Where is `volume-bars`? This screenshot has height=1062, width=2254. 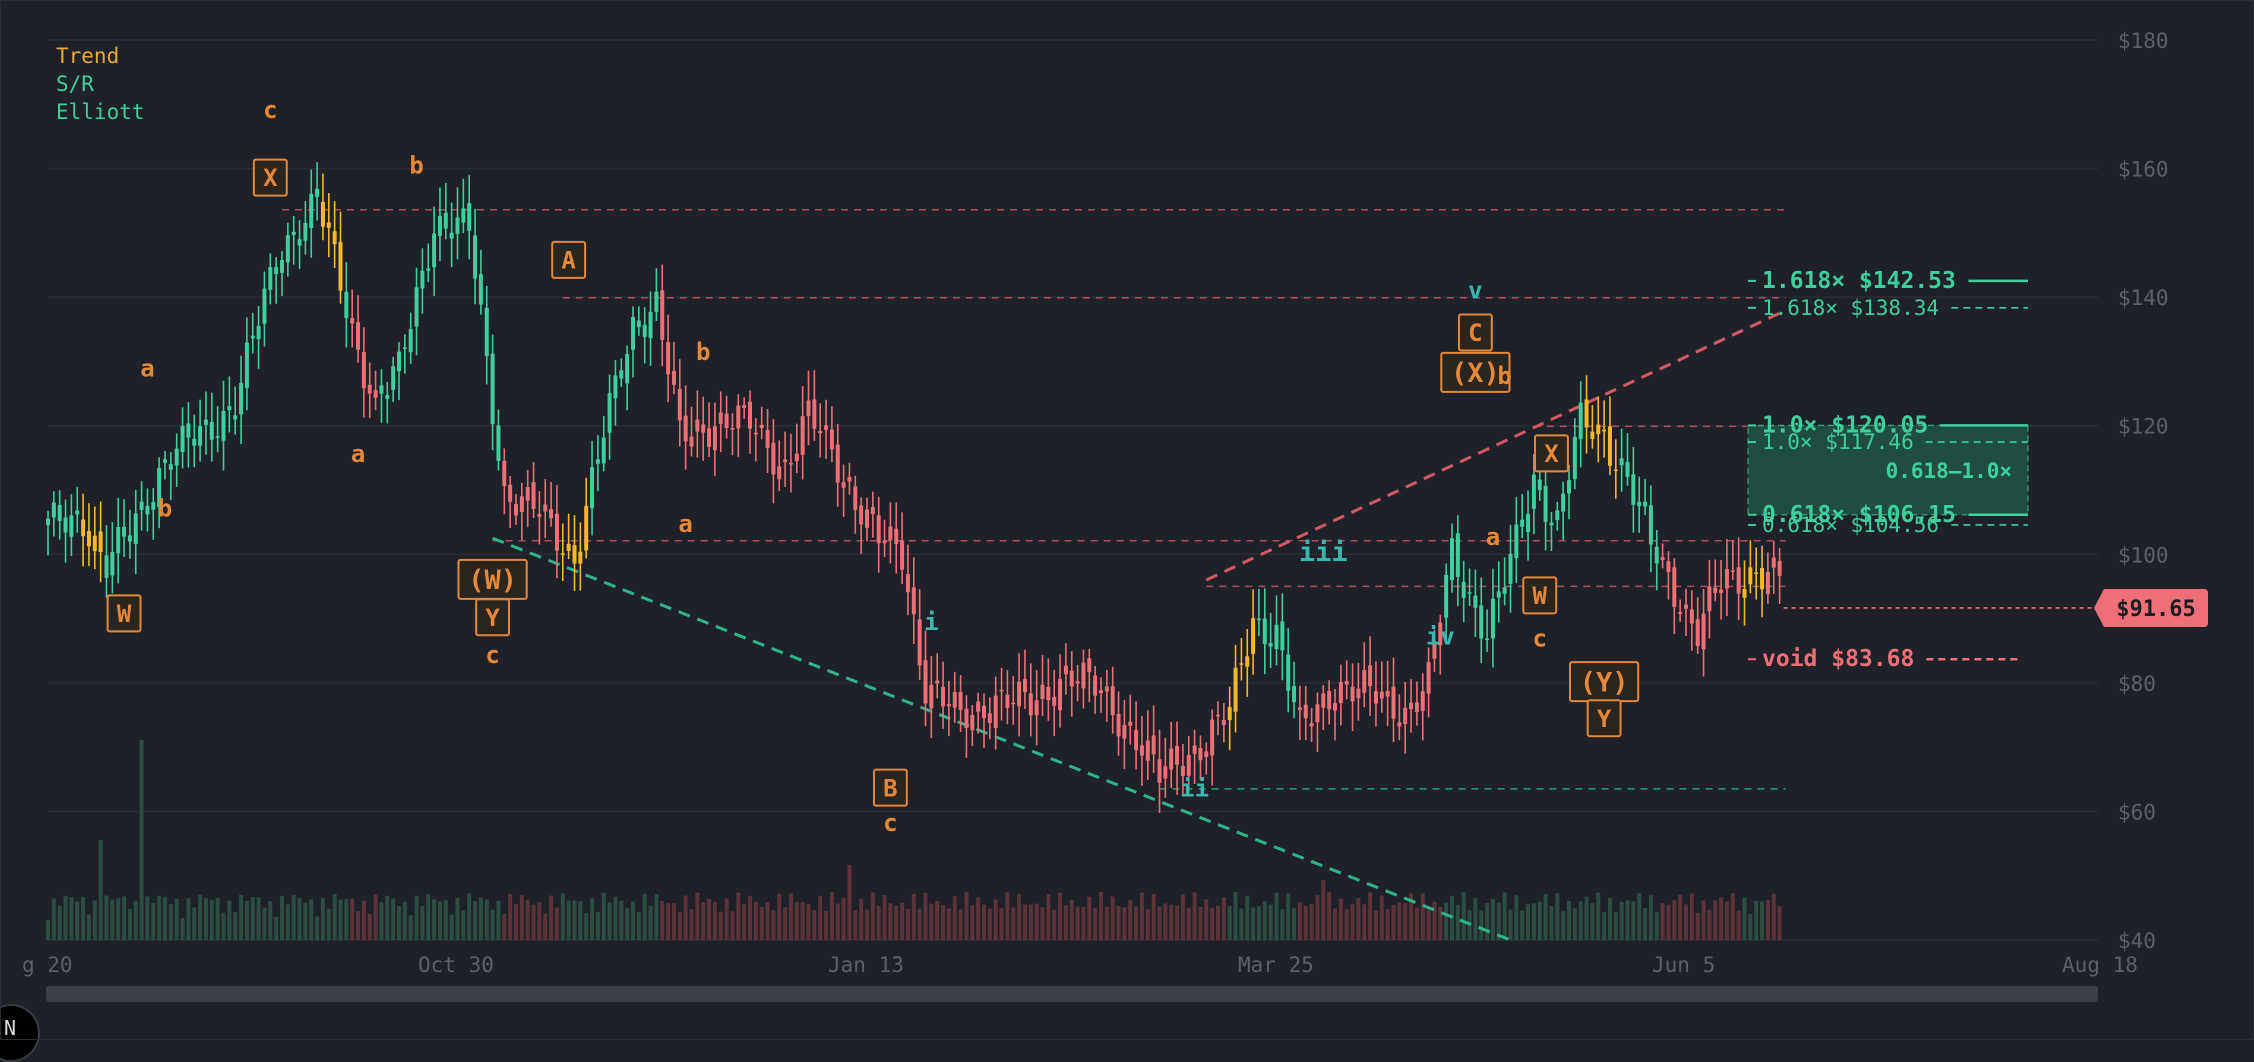 volume-bars is located at coordinates (914, 840).